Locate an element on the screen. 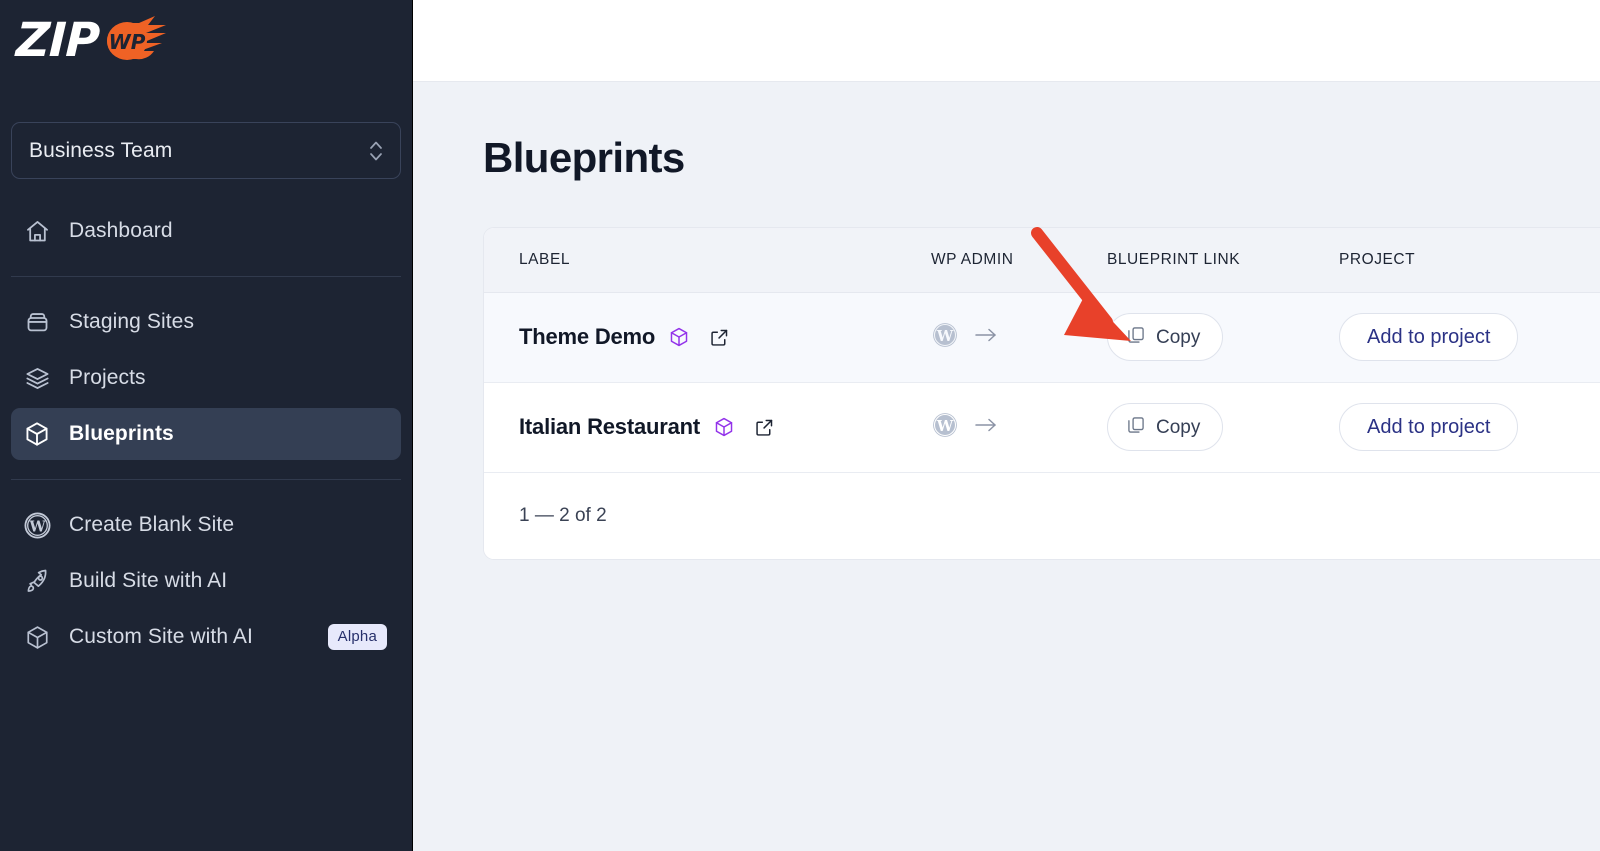 Image resolution: width=1600 pixels, height=851 pixels. sidebar-item-projects: Projects is located at coordinates (206, 378).